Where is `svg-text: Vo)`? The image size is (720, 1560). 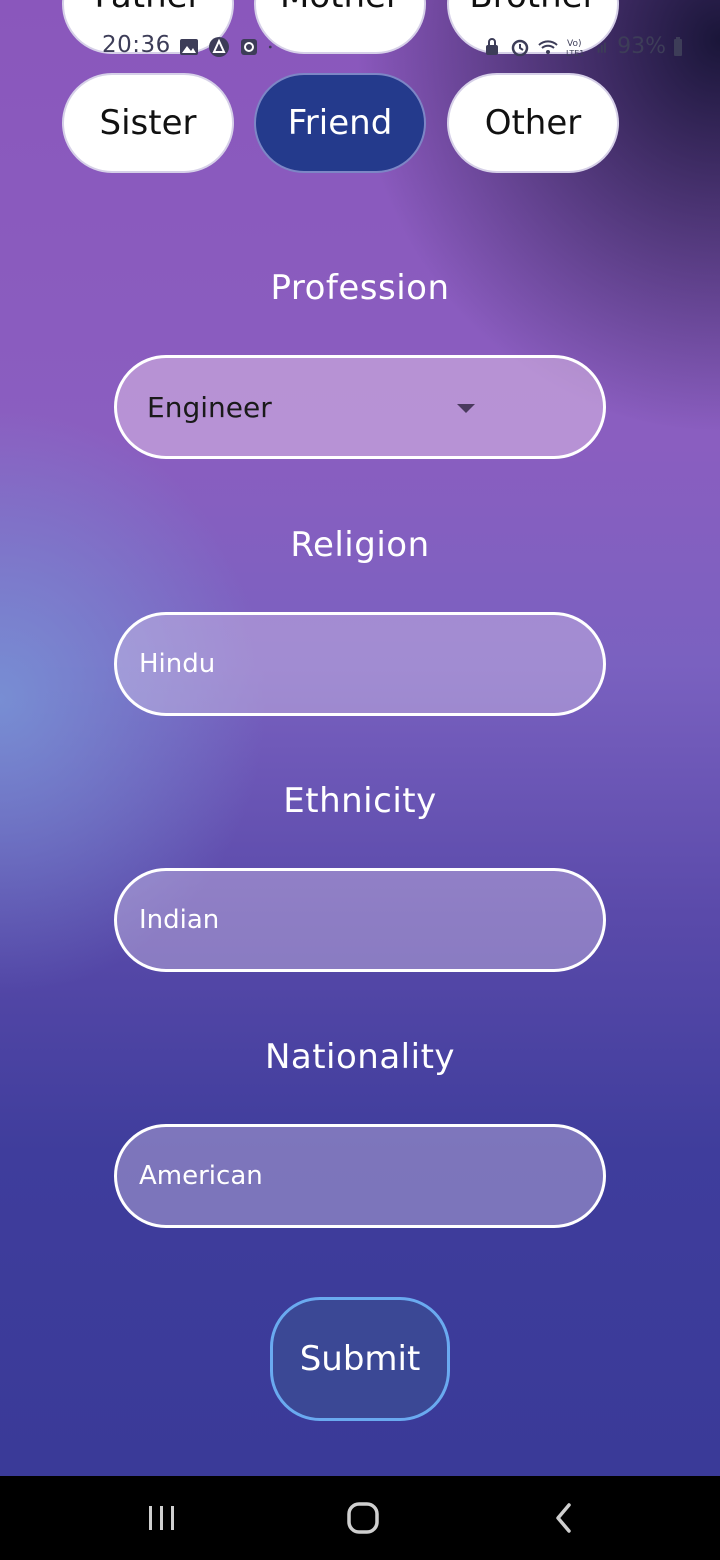
svg-text: Vo) is located at coordinates (574, 44).